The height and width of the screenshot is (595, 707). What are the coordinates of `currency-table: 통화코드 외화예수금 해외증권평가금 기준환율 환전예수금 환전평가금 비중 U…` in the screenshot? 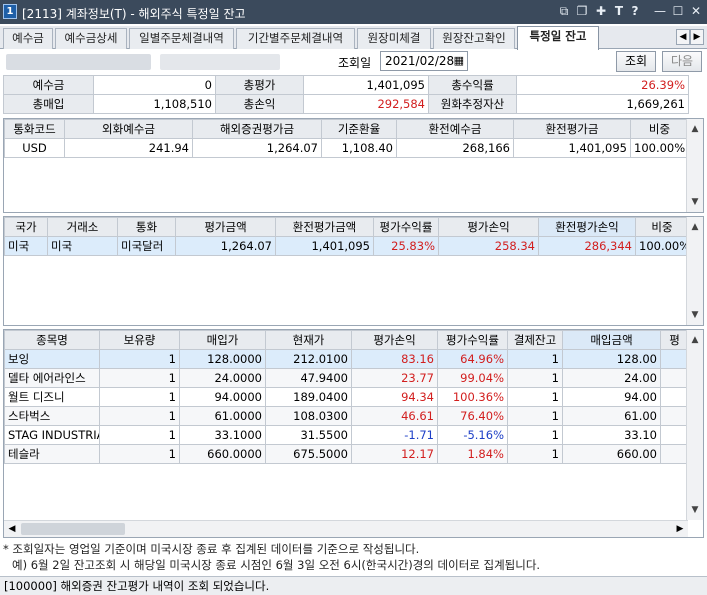 It's located at (346, 138).